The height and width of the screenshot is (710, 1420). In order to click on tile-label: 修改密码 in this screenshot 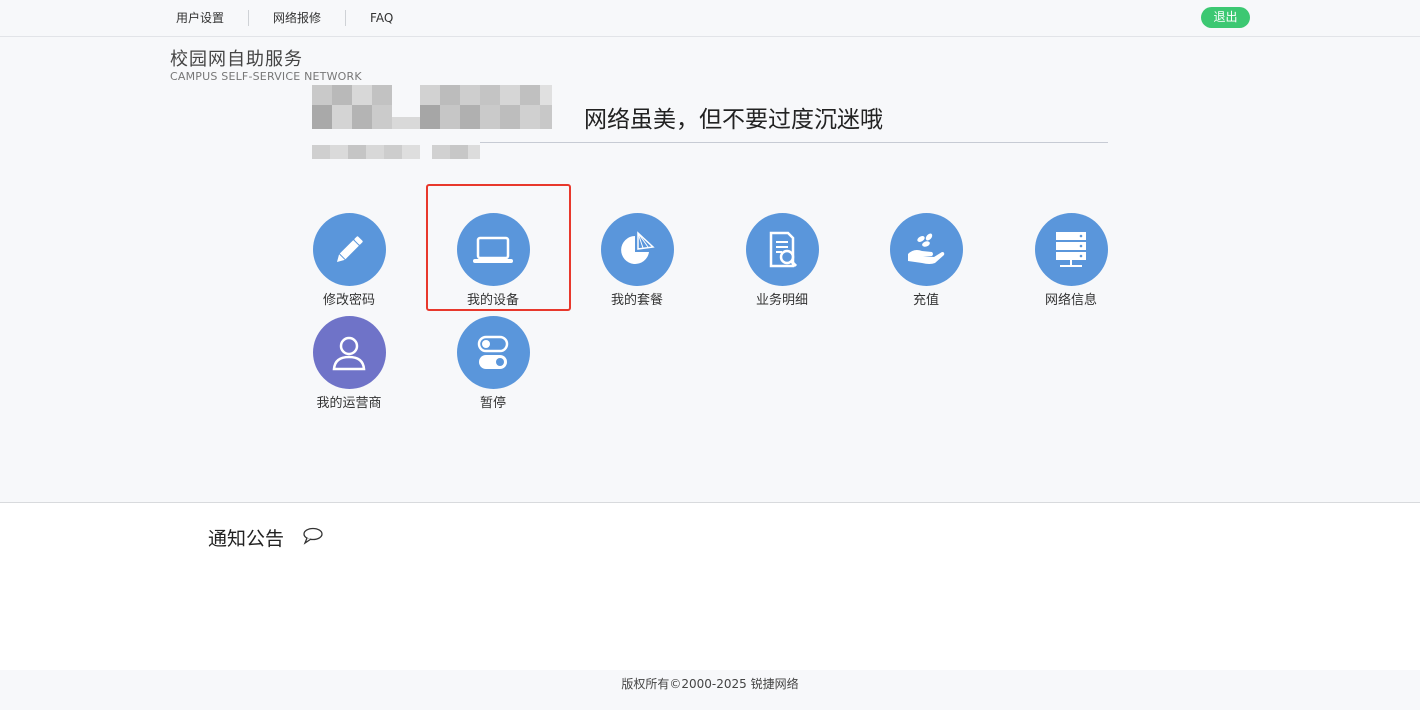, I will do `click(348, 300)`.